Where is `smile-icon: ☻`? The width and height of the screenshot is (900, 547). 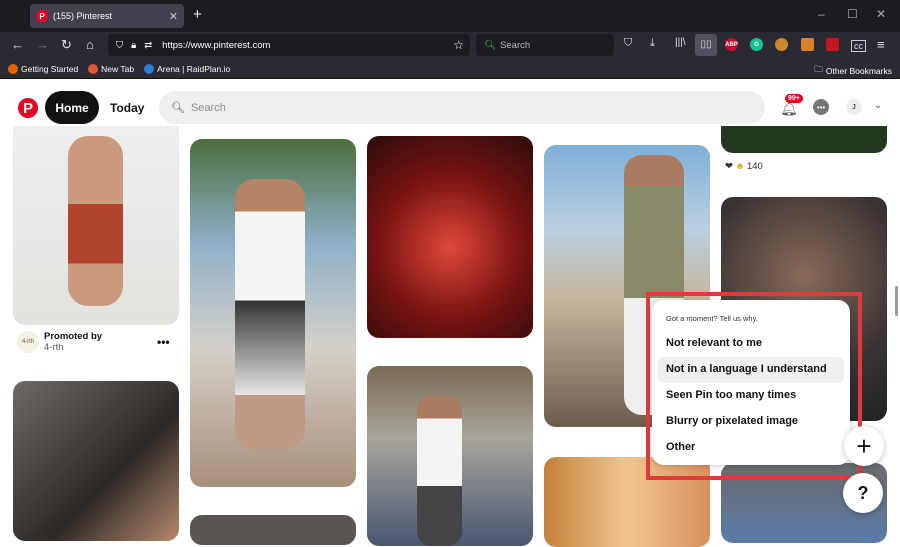
smile-icon: ☻ is located at coordinates (739, 166).